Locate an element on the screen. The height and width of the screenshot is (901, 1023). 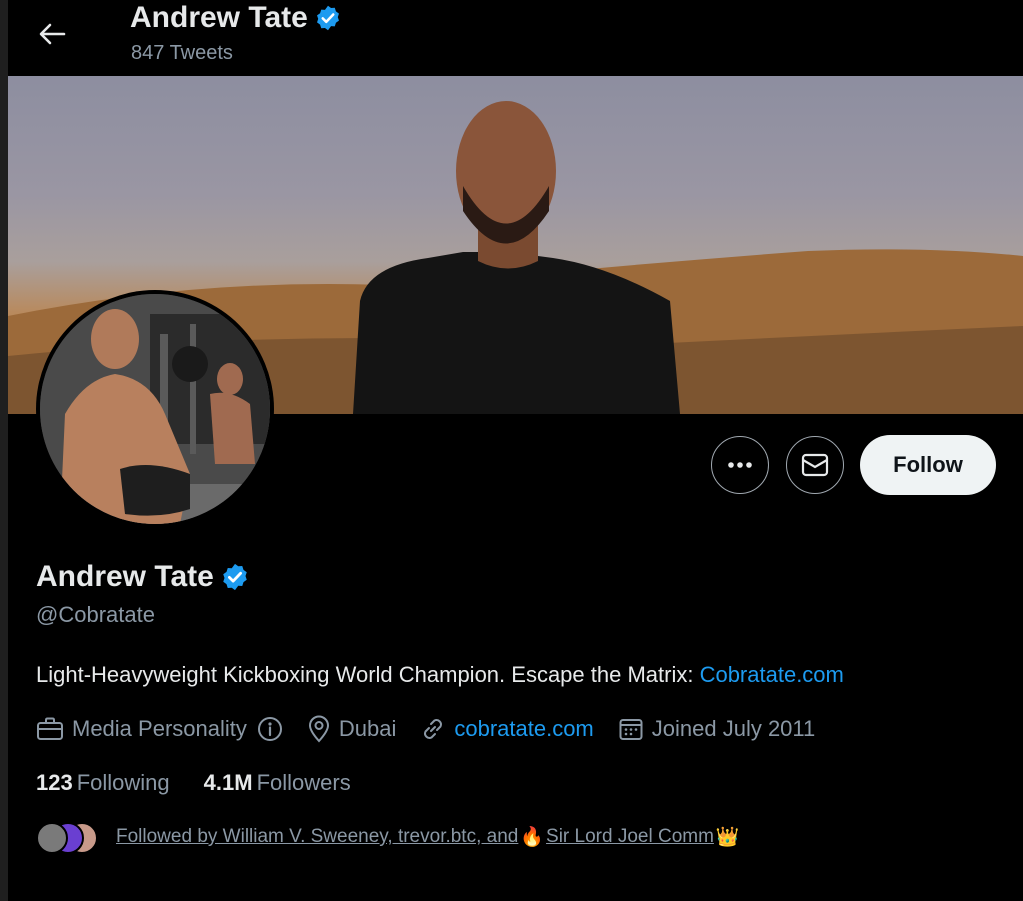
header-title-row: Andrew Tate is located at coordinates (236, 18).